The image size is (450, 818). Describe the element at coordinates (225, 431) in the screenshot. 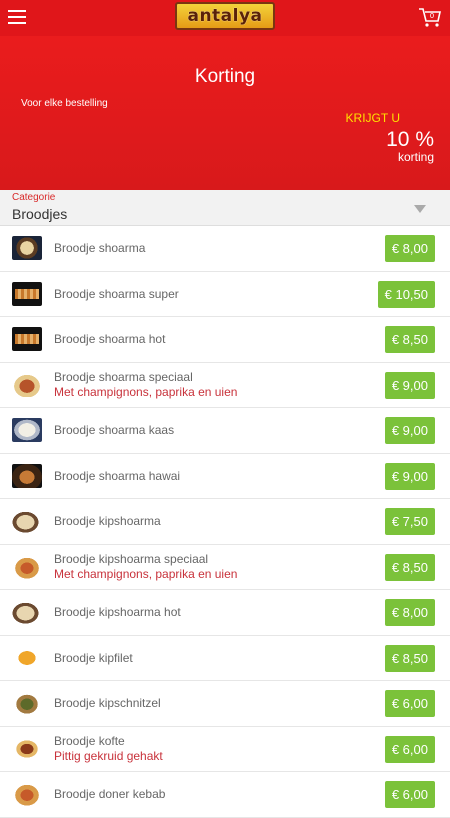

I see `list-item: Broodje shoarma kaas € 9,00` at that location.